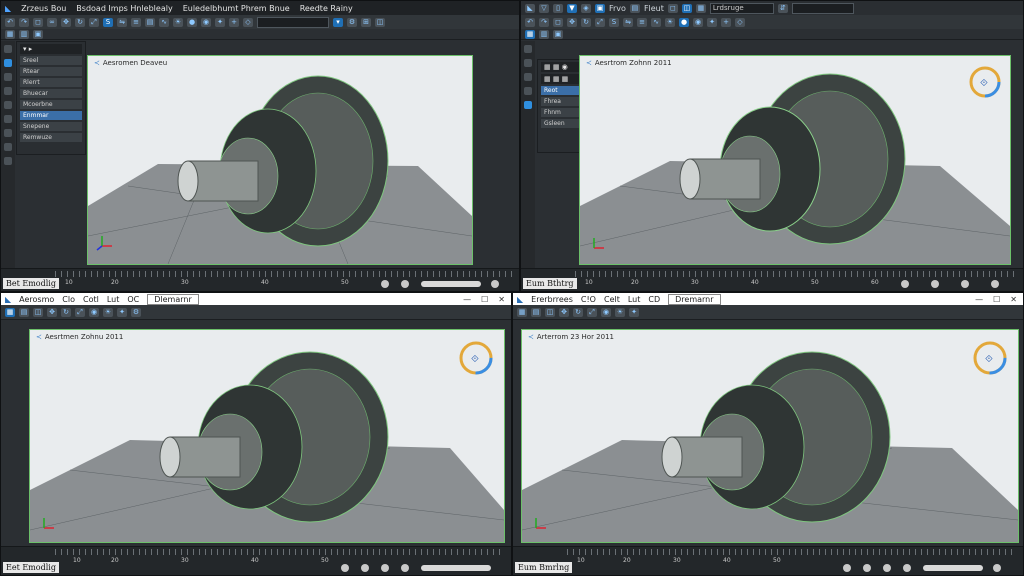  What do you see at coordinates (366, 22) in the screenshot?
I see `graph-icon: ⊞` at bounding box center [366, 22].